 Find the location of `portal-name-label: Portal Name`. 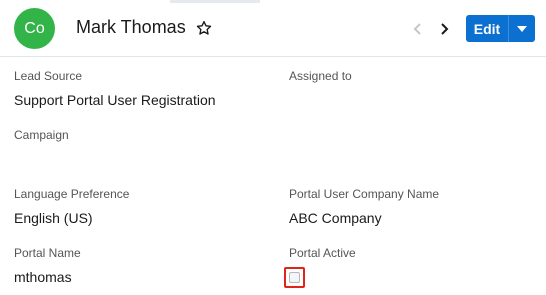

portal-name-label: Portal Name is located at coordinates (47, 253).